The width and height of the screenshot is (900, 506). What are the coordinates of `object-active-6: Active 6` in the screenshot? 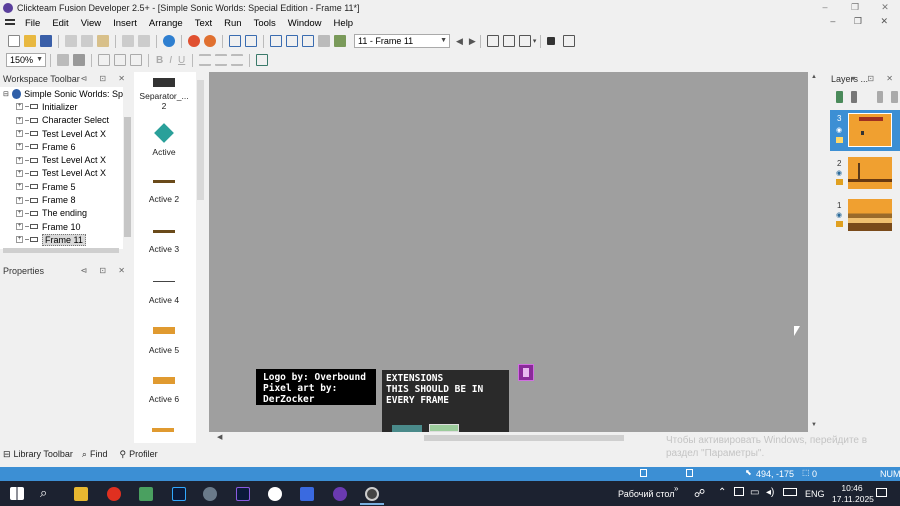 It's located at (164, 390).